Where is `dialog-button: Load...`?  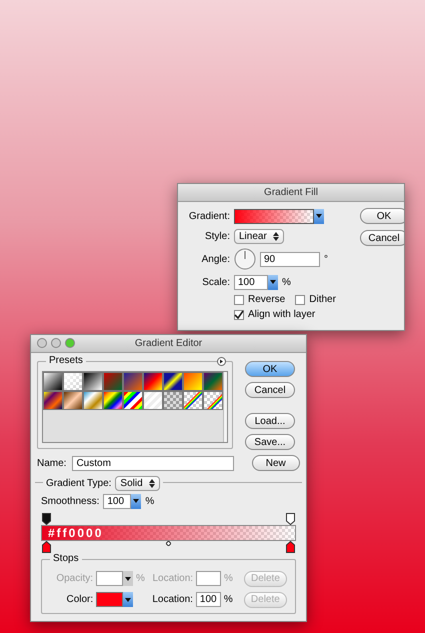 dialog-button: Load... is located at coordinates (270, 421).